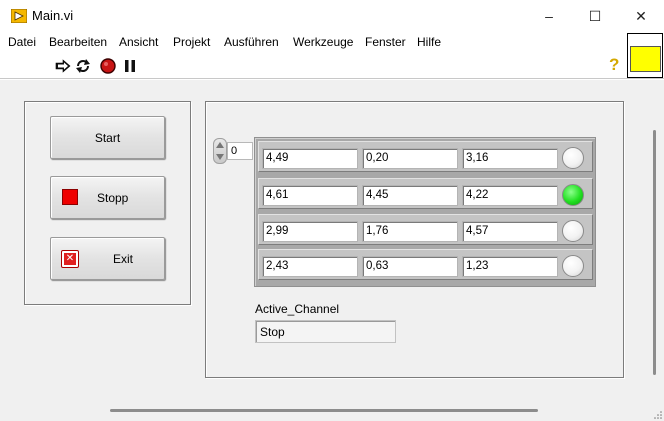 This screenshot has height=421, width=664. Describe the element at coordinates (410, 266) in the screenshot. I see `numeric-field: 0,63` at that location.